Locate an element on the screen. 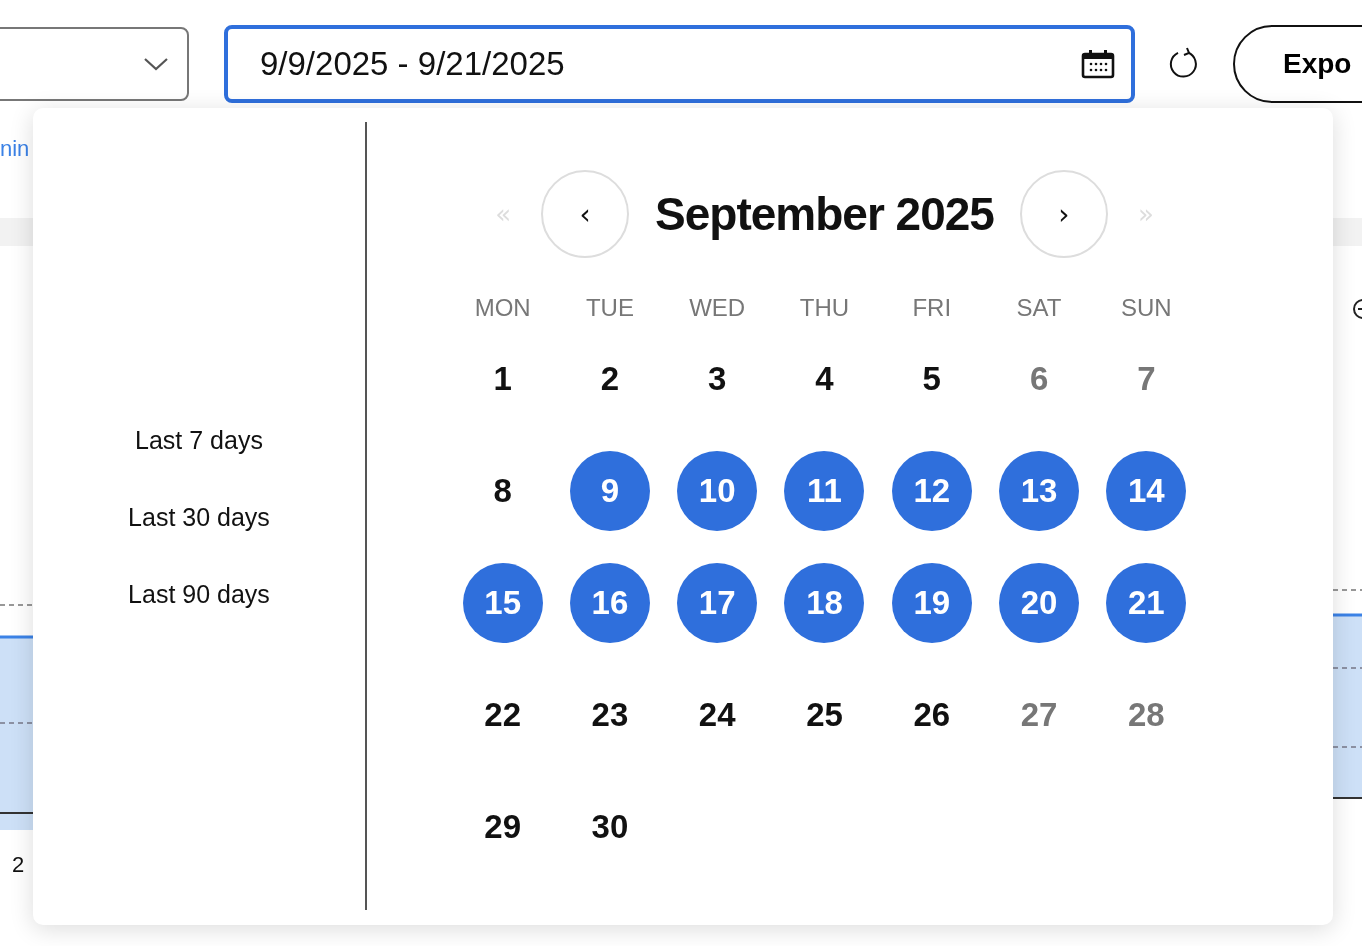  day-button: 9 is located at coordinates (609, 491).